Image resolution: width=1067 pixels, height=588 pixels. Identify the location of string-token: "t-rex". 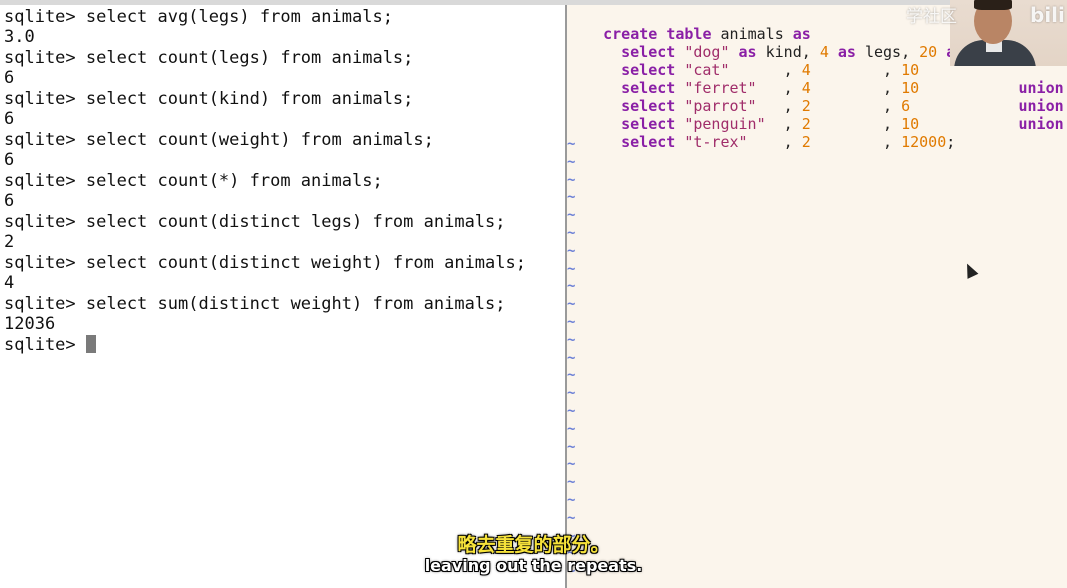
(716, 142).